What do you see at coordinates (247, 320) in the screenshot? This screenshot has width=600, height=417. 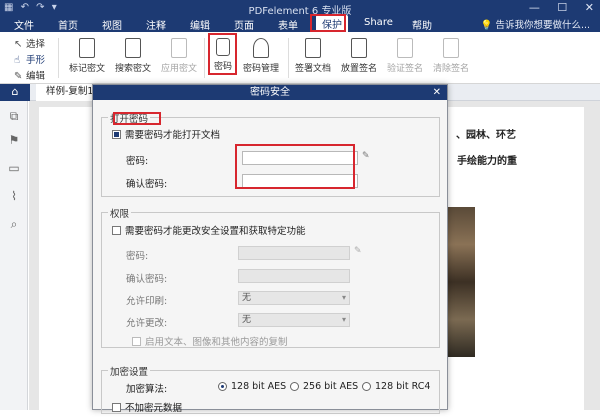 I see `allow-change-value: 无` at bounding box center [247, 320].